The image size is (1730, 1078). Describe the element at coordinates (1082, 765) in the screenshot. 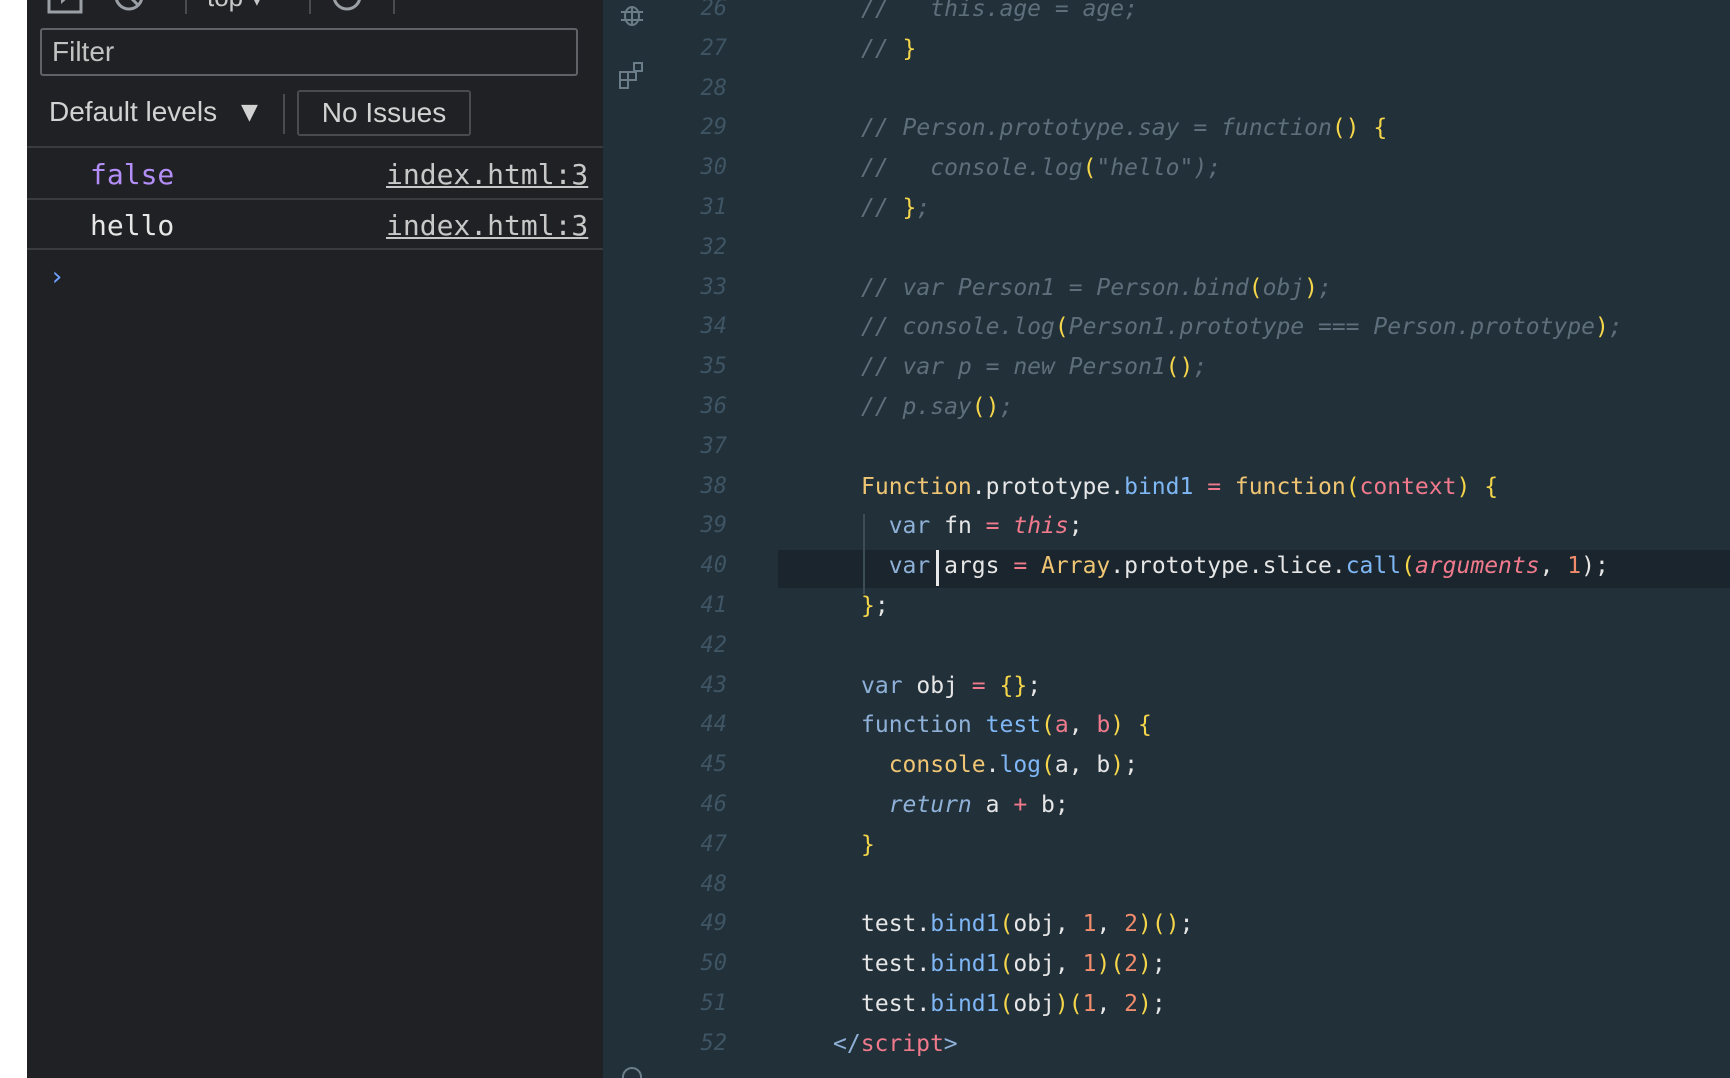

I see `code-token: a, b` at that location.